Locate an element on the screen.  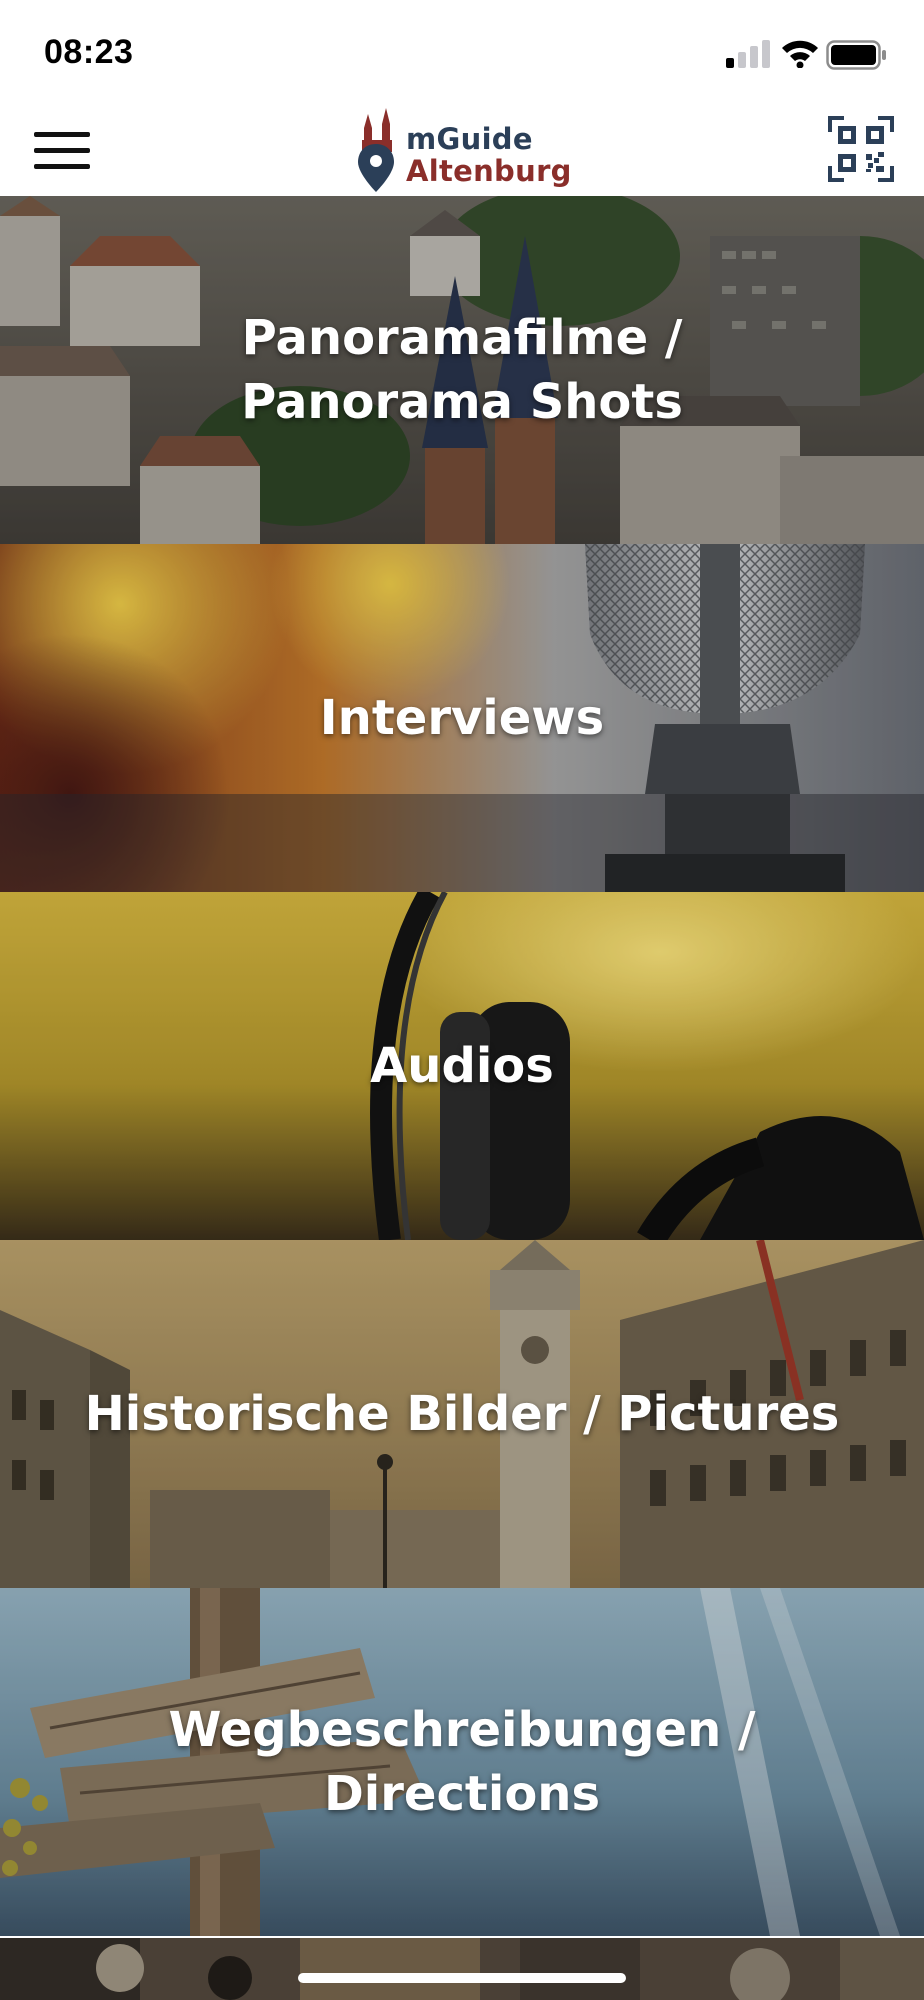
app-header: mGuide Altenburg is located at coordinates (462, 150).